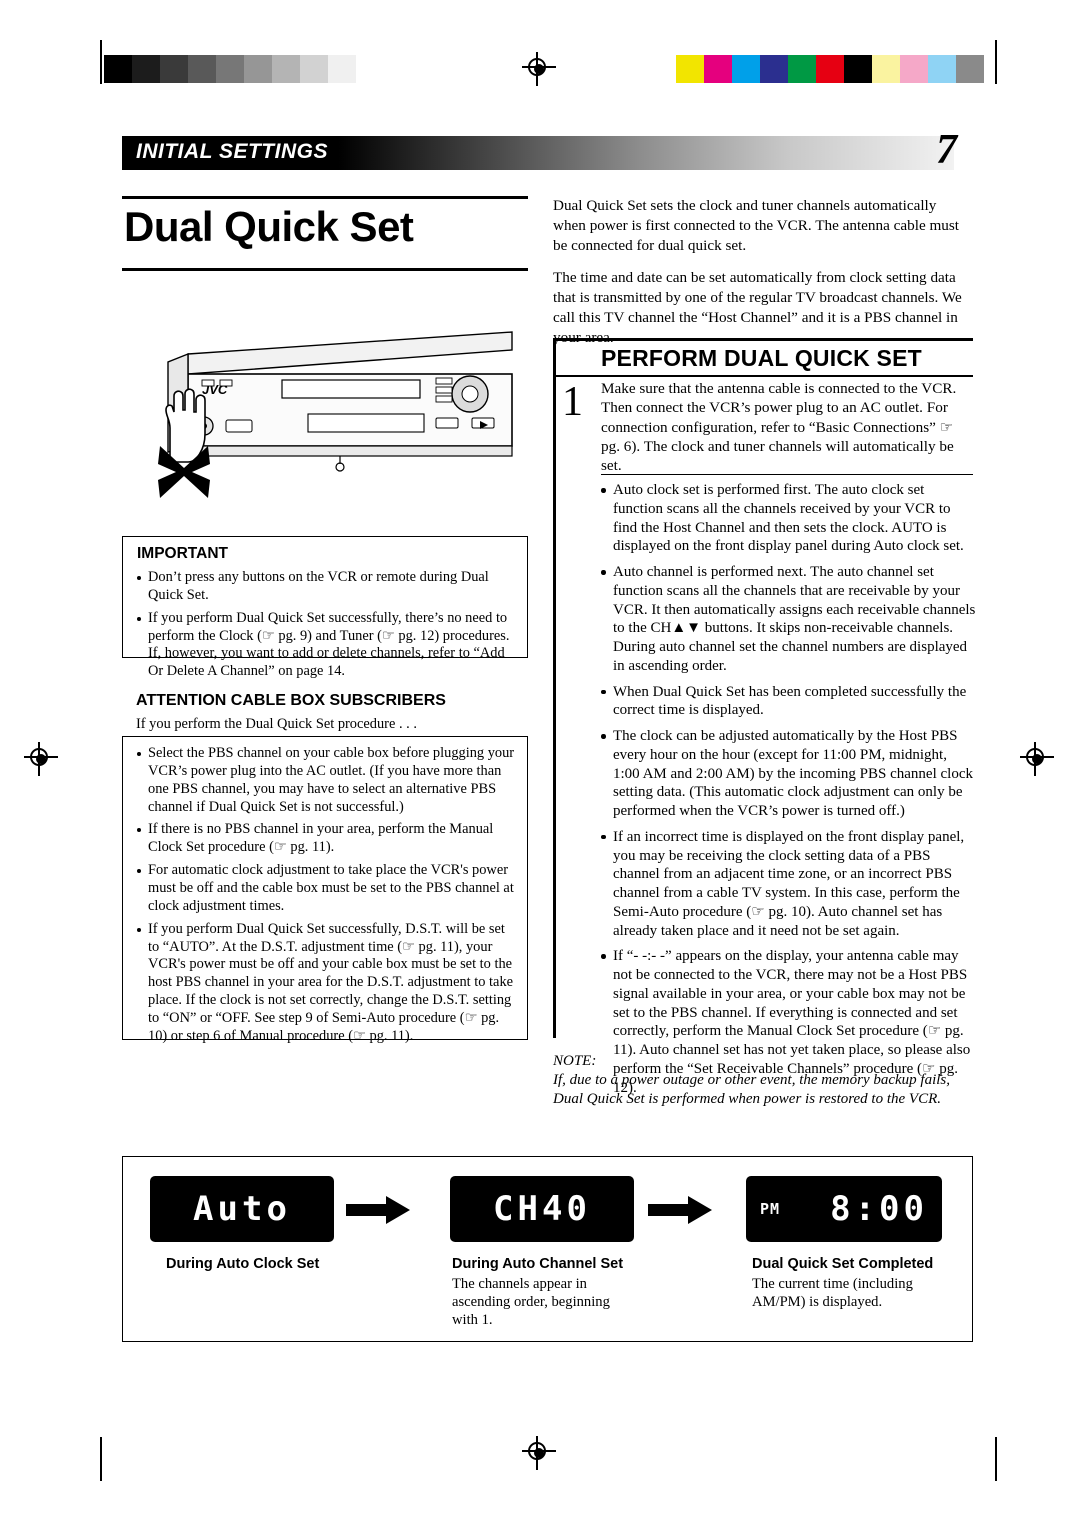 The width and height of the screenshot is (1080, 1528). I want to click on color-calibration-bar, so click(830, 69).